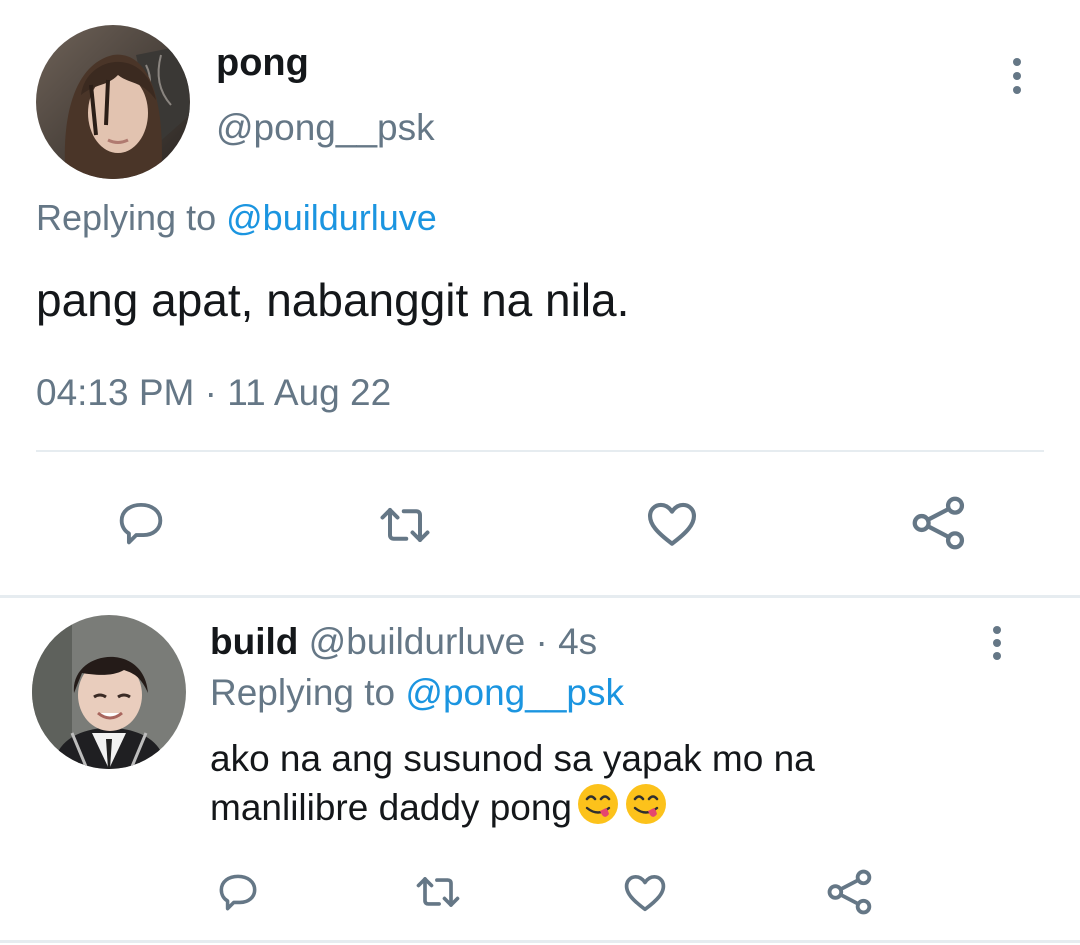 The width and height of the screenshot is (1080, 945). What do you see at coordinates (333, 300) in the screenshot?
I see `main-tweet-text: pang apat, nabanggit na nila.` at bounding box center [333, 300].